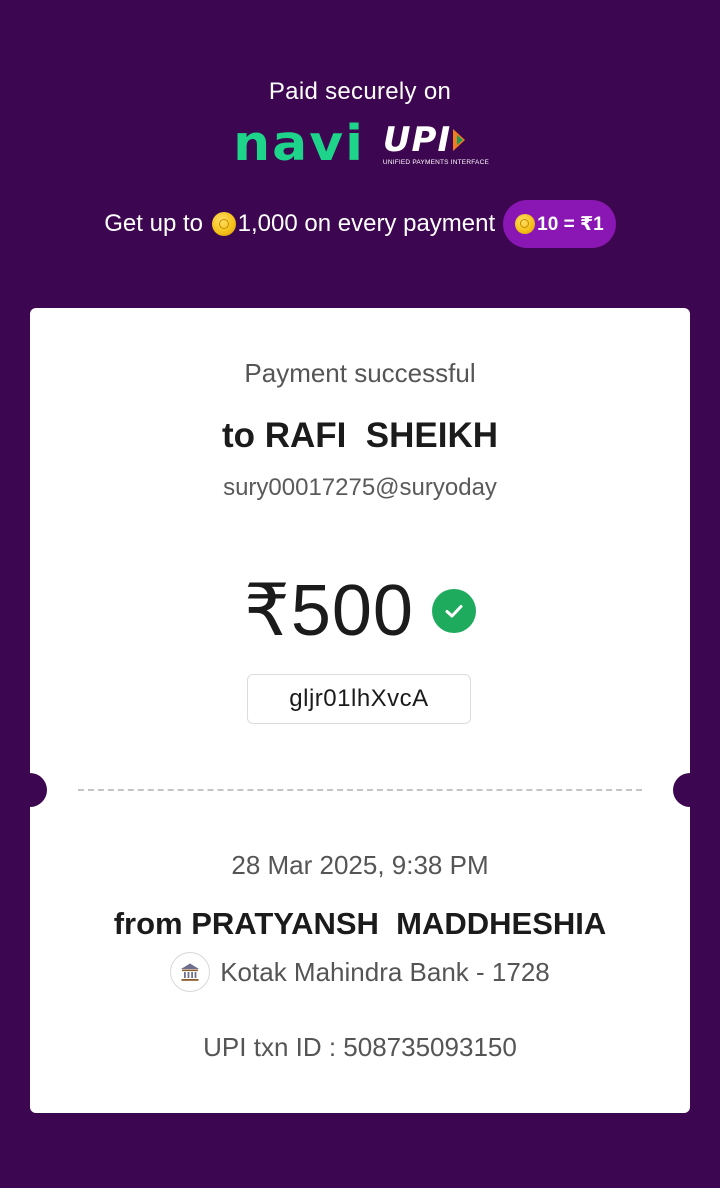 The height and width of the screenshot is (1188, 720). I want to click on payment-datetime: 28 Mar 2025, 9:38 PM, so click(360, 865).